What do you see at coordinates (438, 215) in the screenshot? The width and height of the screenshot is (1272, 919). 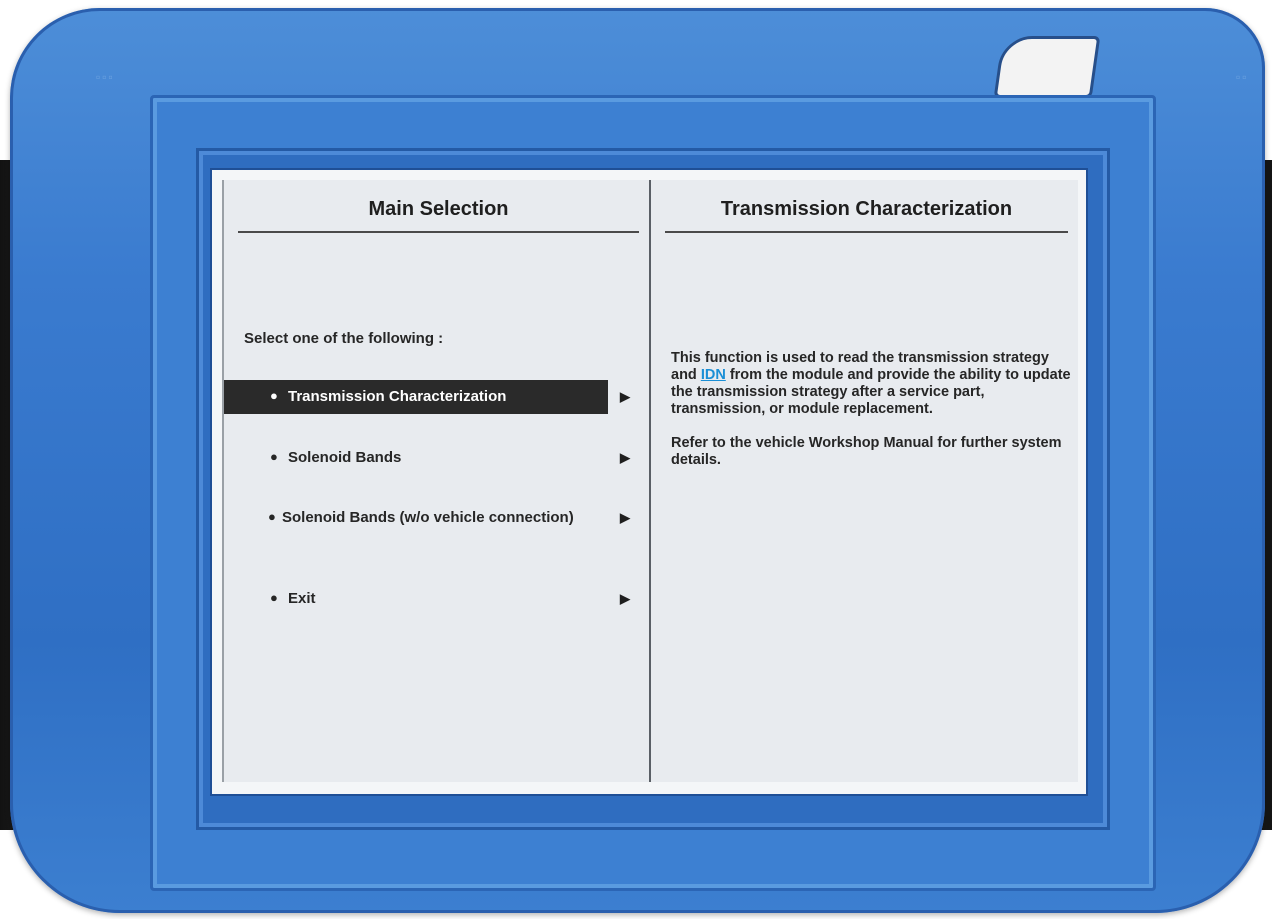 I see `main-selection-title: Main Selection` at bounding box center [438, 215].